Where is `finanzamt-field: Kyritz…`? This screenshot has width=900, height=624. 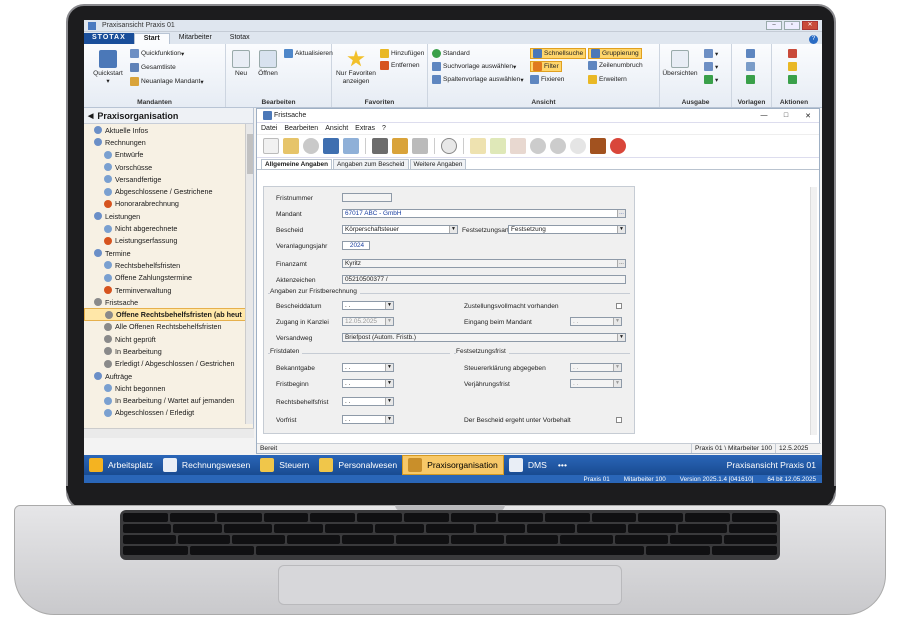 finanzamt-field: Kyritz… is located at coordinates (484, 263).